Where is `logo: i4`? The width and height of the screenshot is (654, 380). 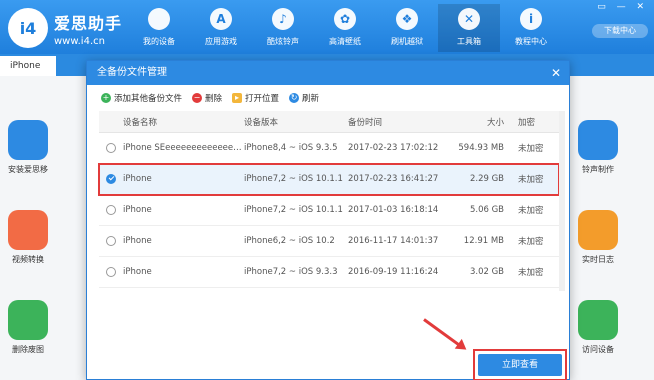
logo: i4 is located at coordinates (28, 28).